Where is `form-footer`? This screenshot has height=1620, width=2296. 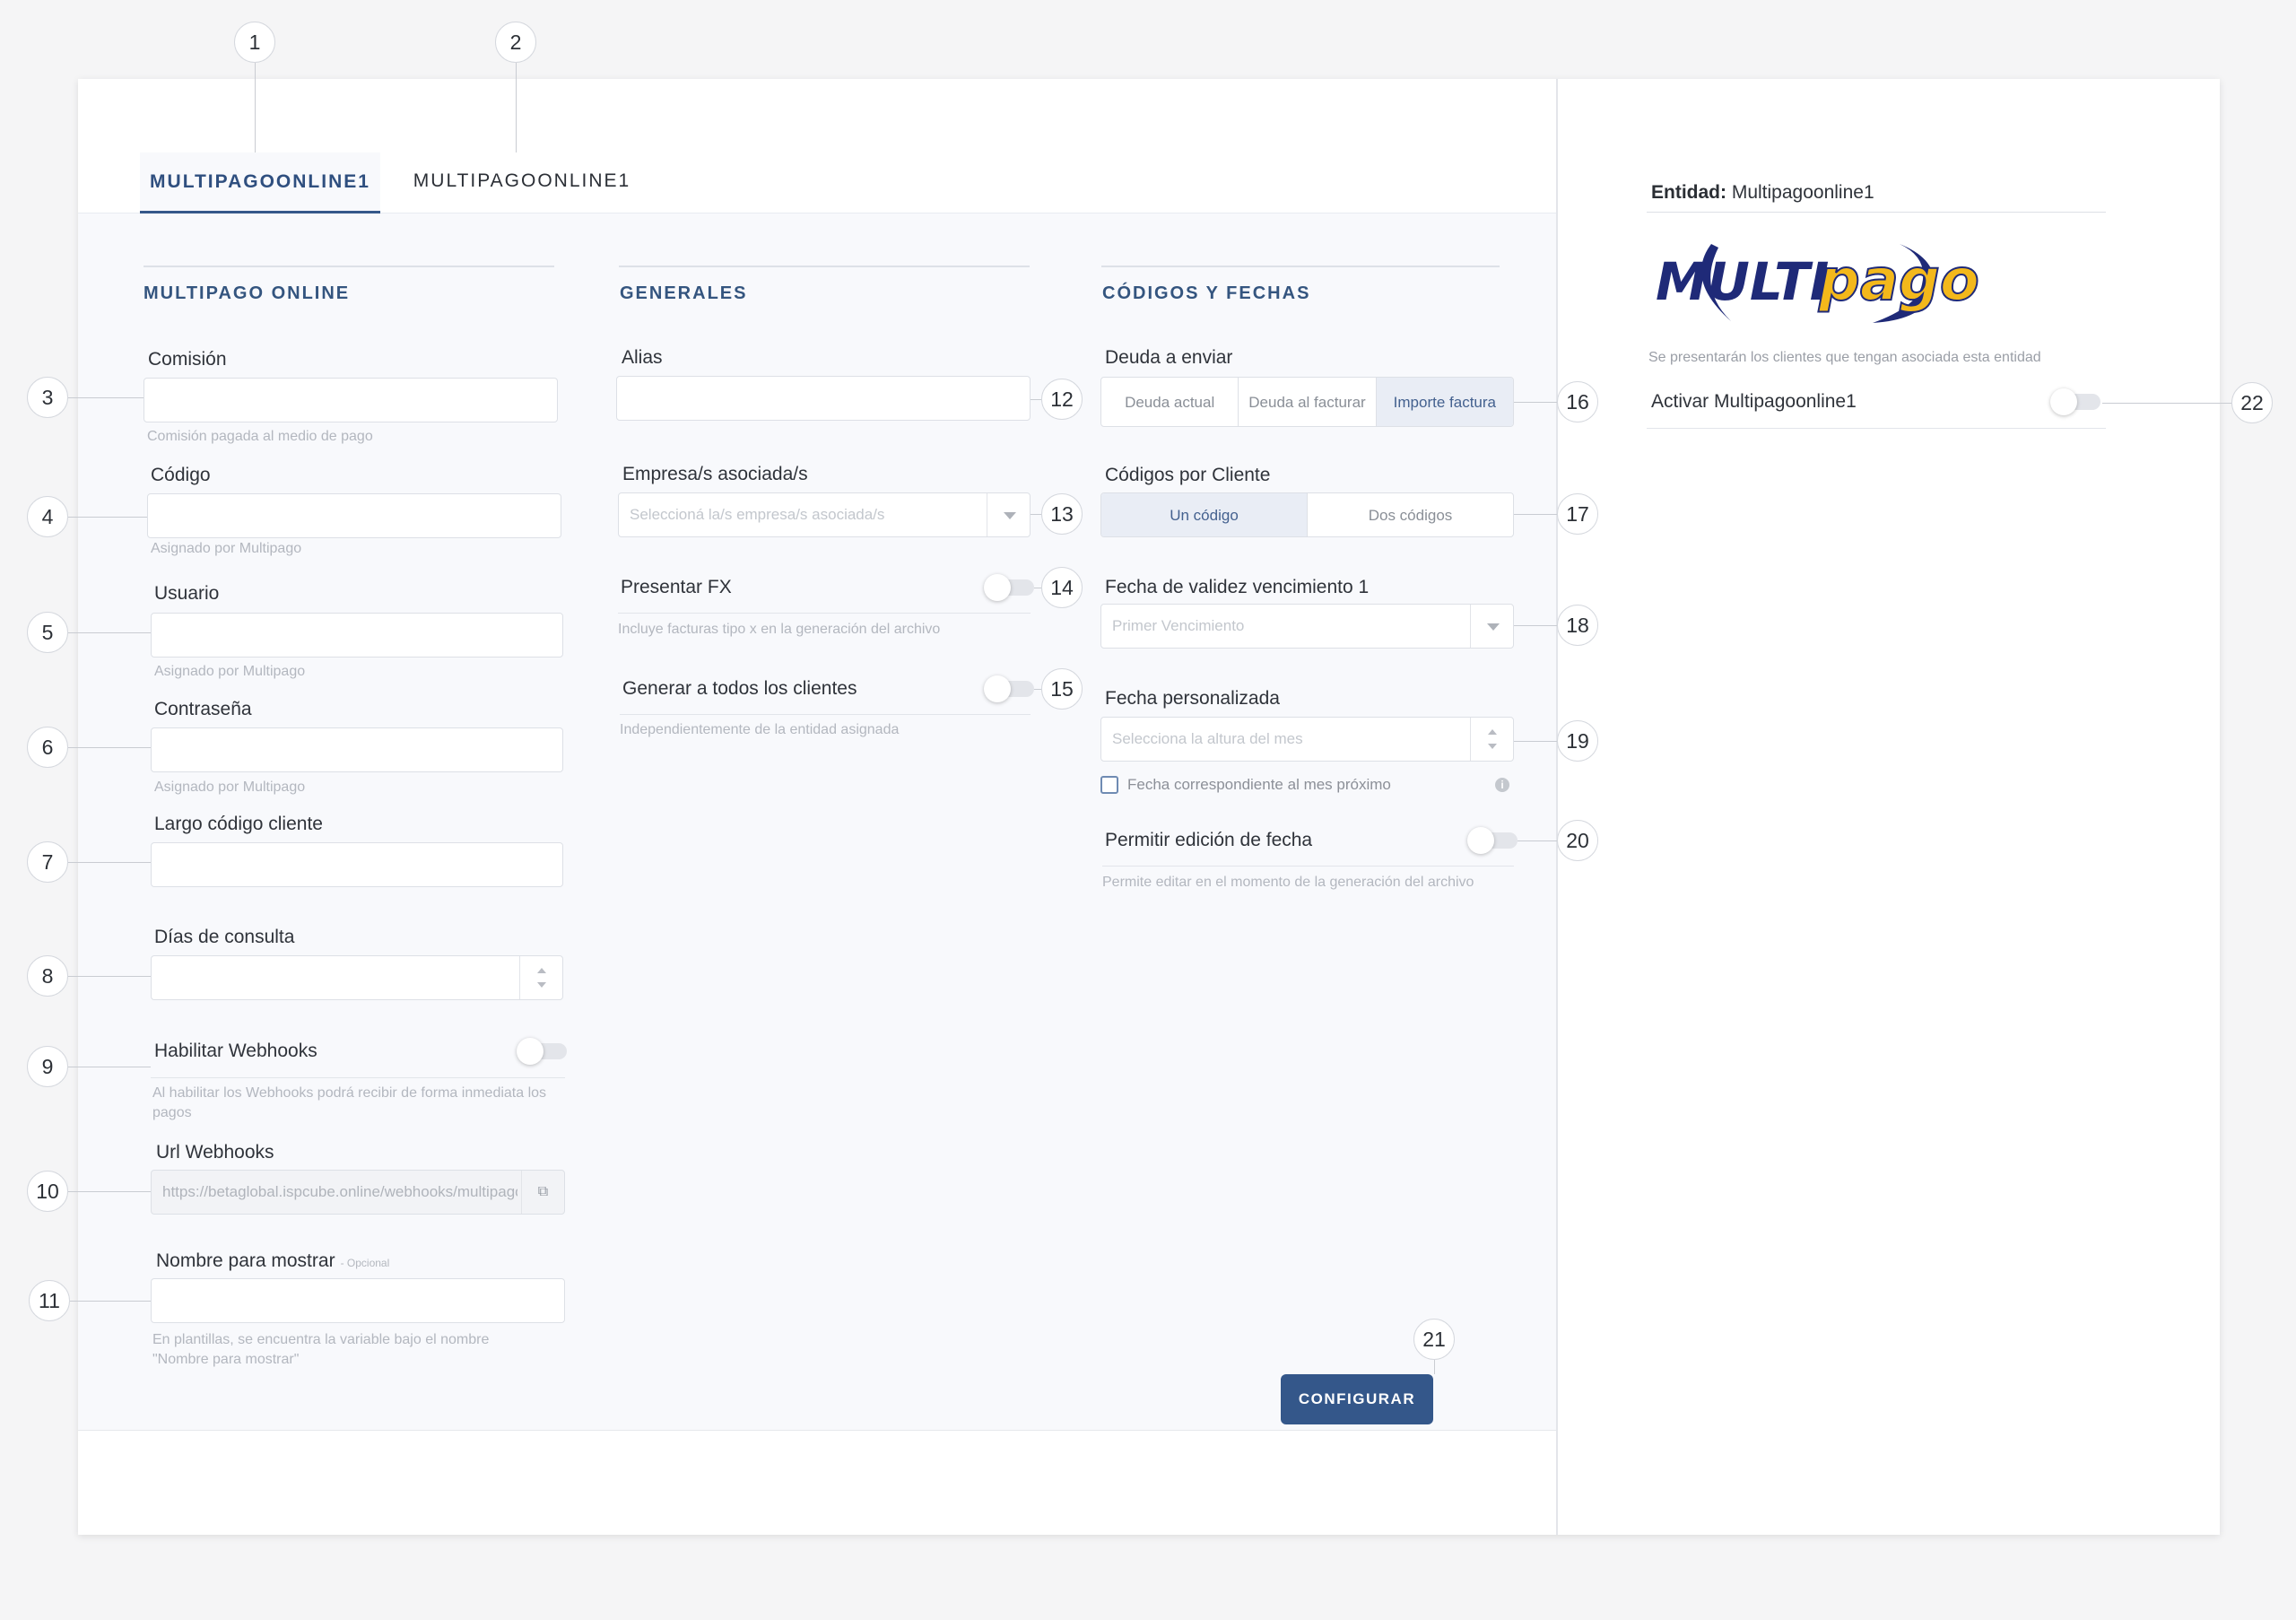
form-footer is located at coordinates (817, 1482).